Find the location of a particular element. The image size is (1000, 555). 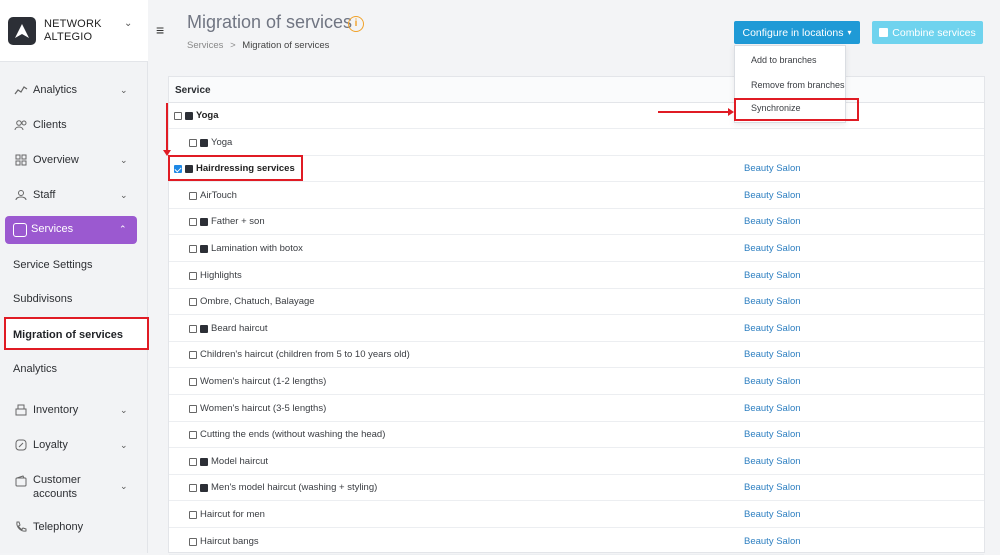

chevron-up-icon: ⌃ is located at coordinates (123, 229).